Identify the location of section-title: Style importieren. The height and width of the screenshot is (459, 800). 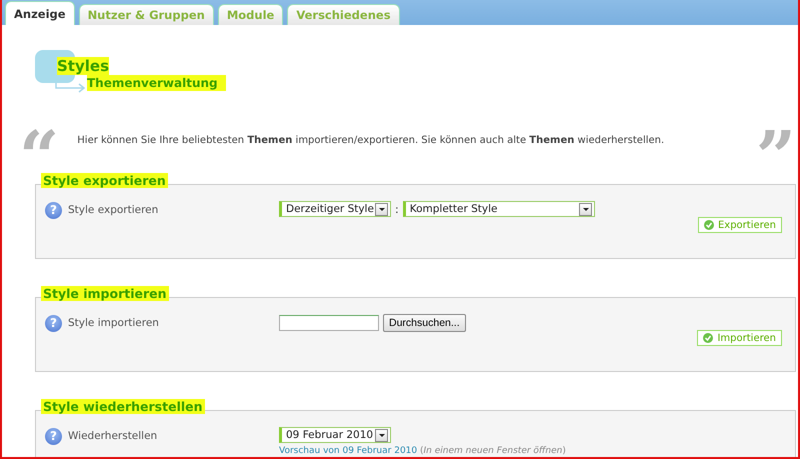
(105, 293).